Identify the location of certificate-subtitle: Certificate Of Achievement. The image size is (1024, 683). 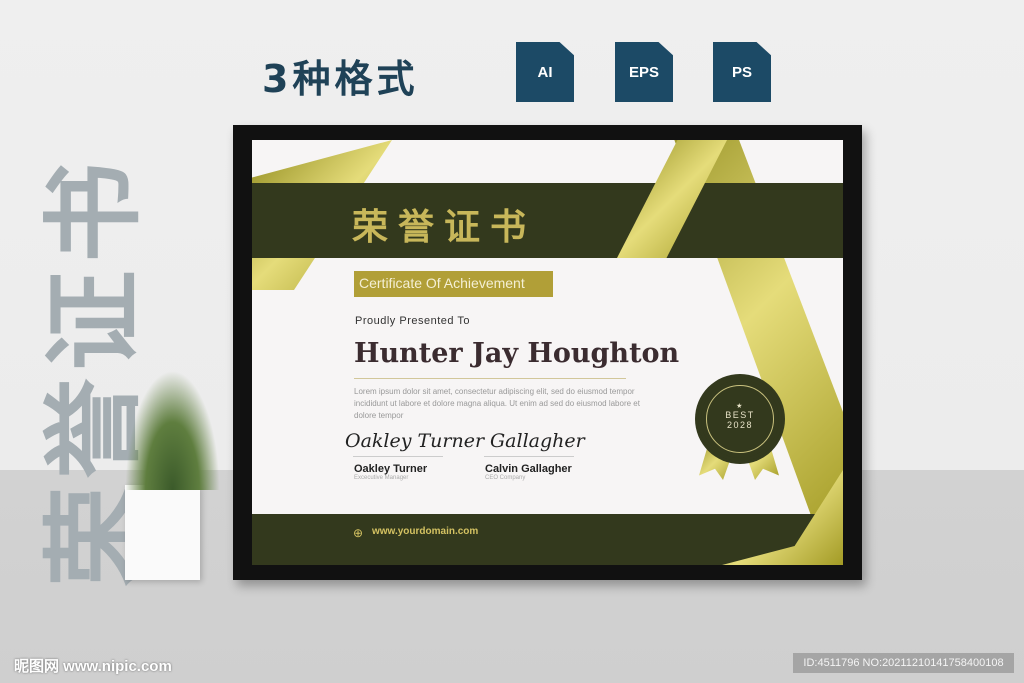
(453, 284).